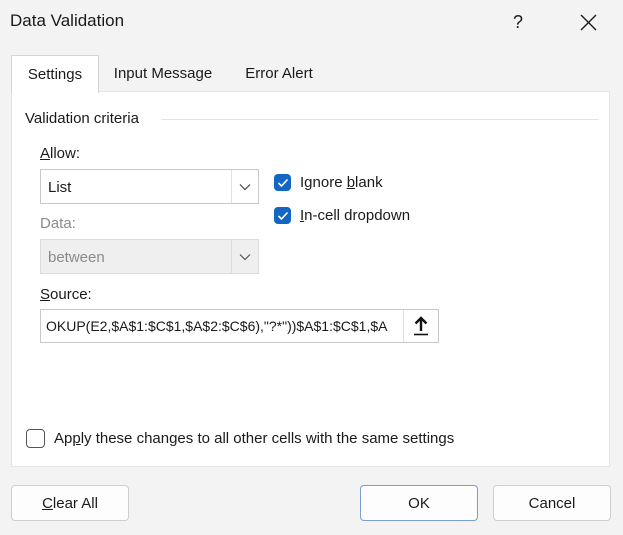 This screenshot has width=623, height=535. I want to click on collapse-dialog-icon, so click(421, 326).